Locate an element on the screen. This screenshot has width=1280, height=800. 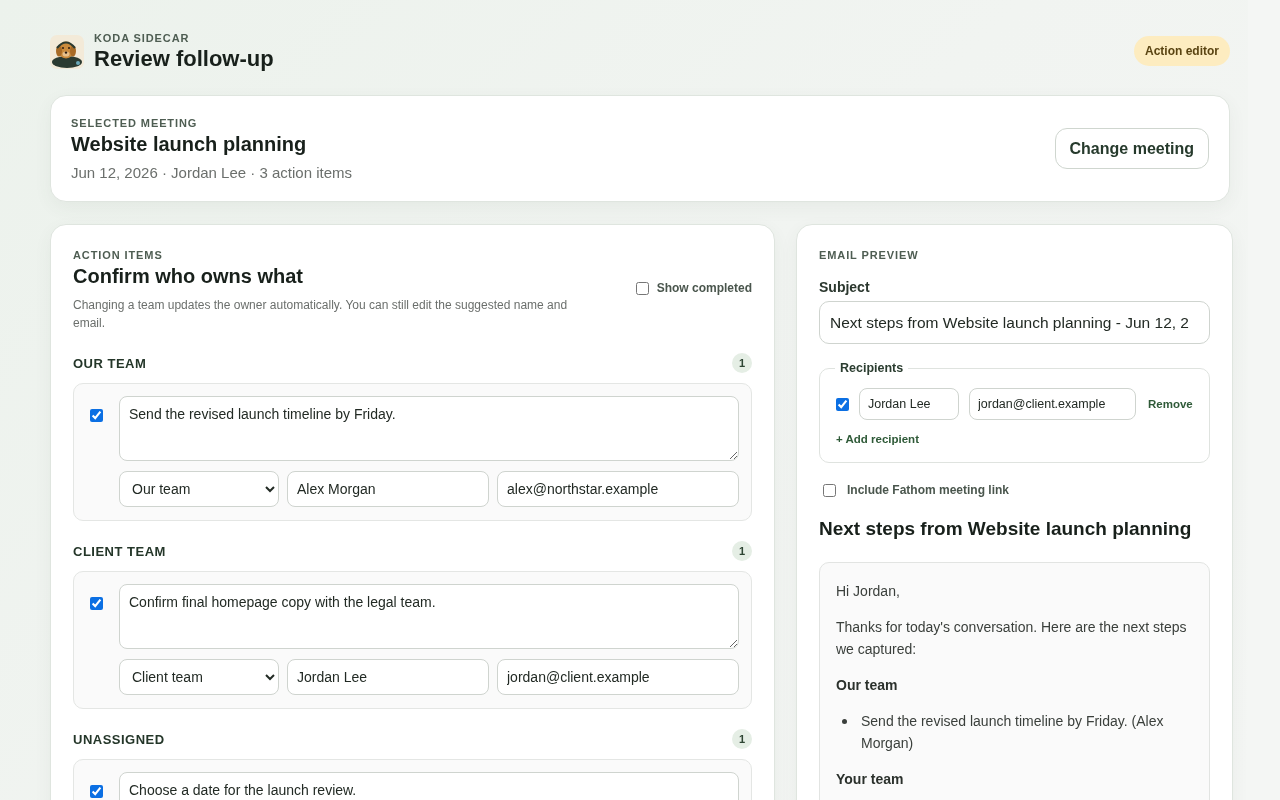
meeting-title: Website launch planning is located at coordinates (189, 144).